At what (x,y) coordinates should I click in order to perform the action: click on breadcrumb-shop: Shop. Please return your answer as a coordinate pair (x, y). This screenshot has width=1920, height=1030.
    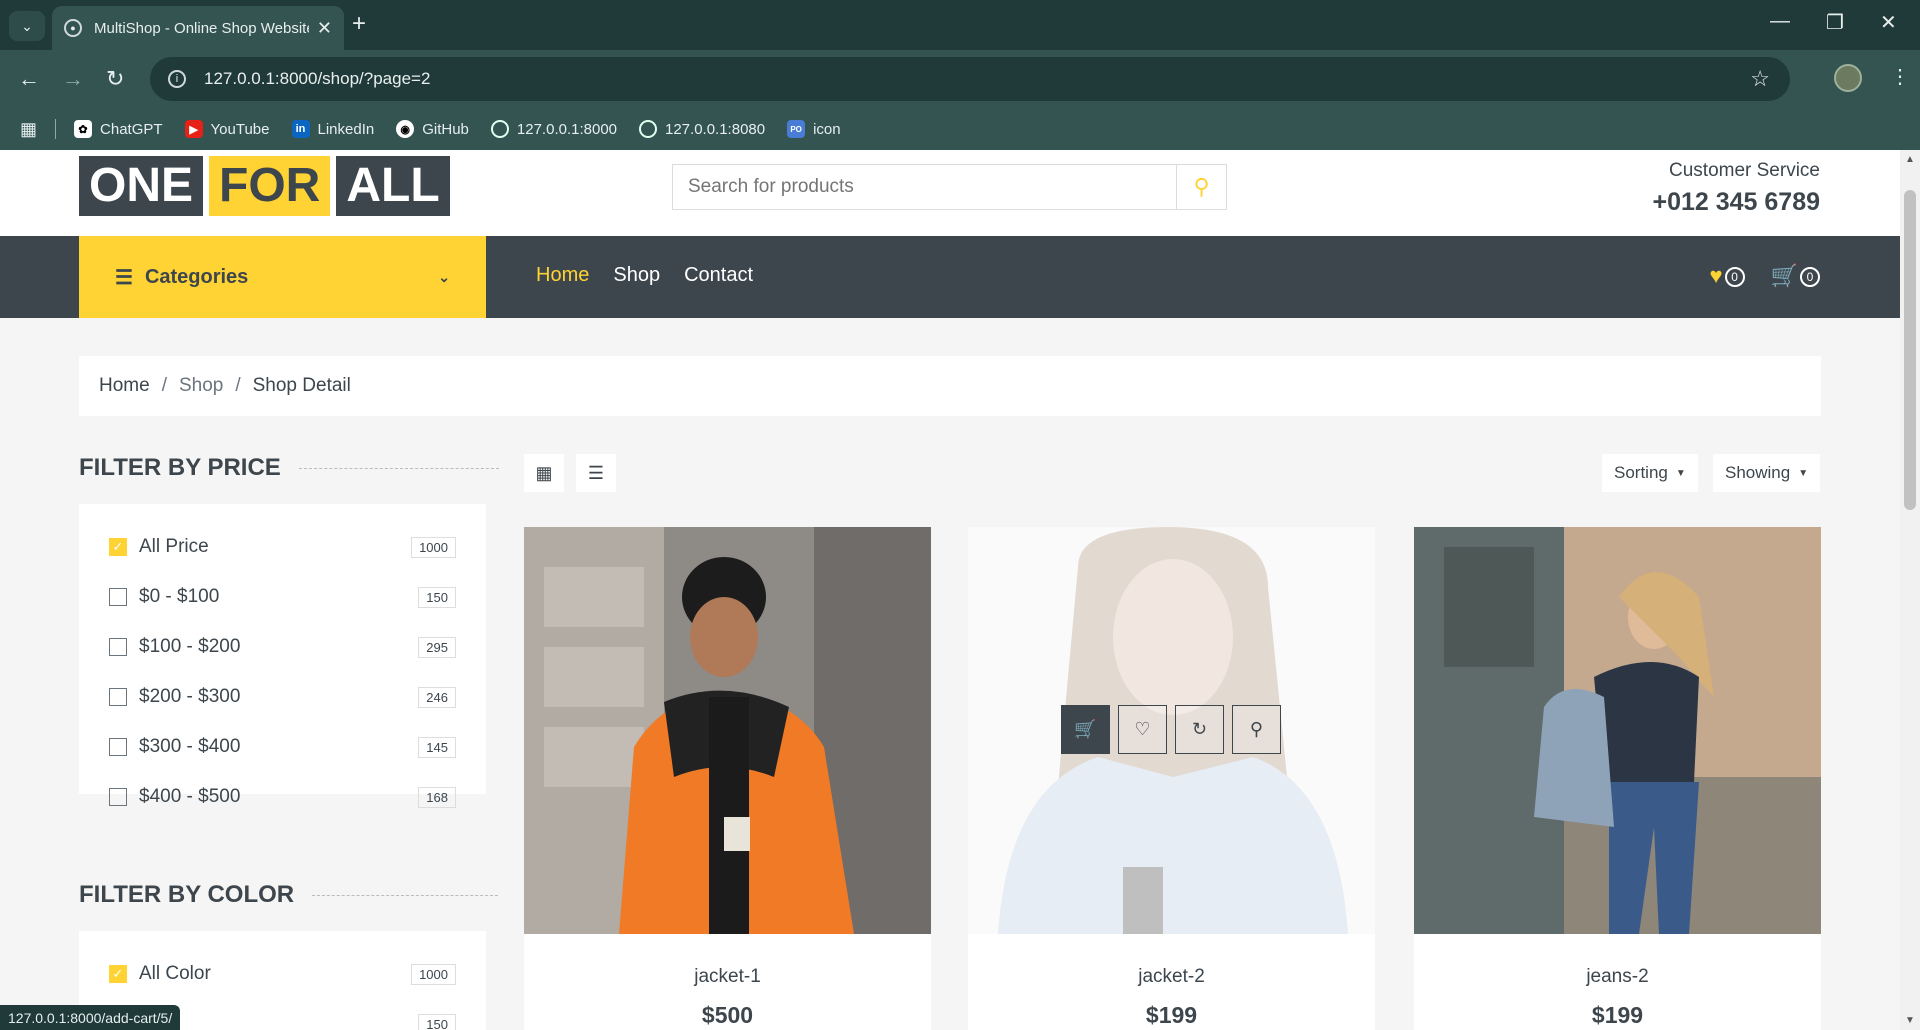
    Looking at the image, I should click on (201, 386).